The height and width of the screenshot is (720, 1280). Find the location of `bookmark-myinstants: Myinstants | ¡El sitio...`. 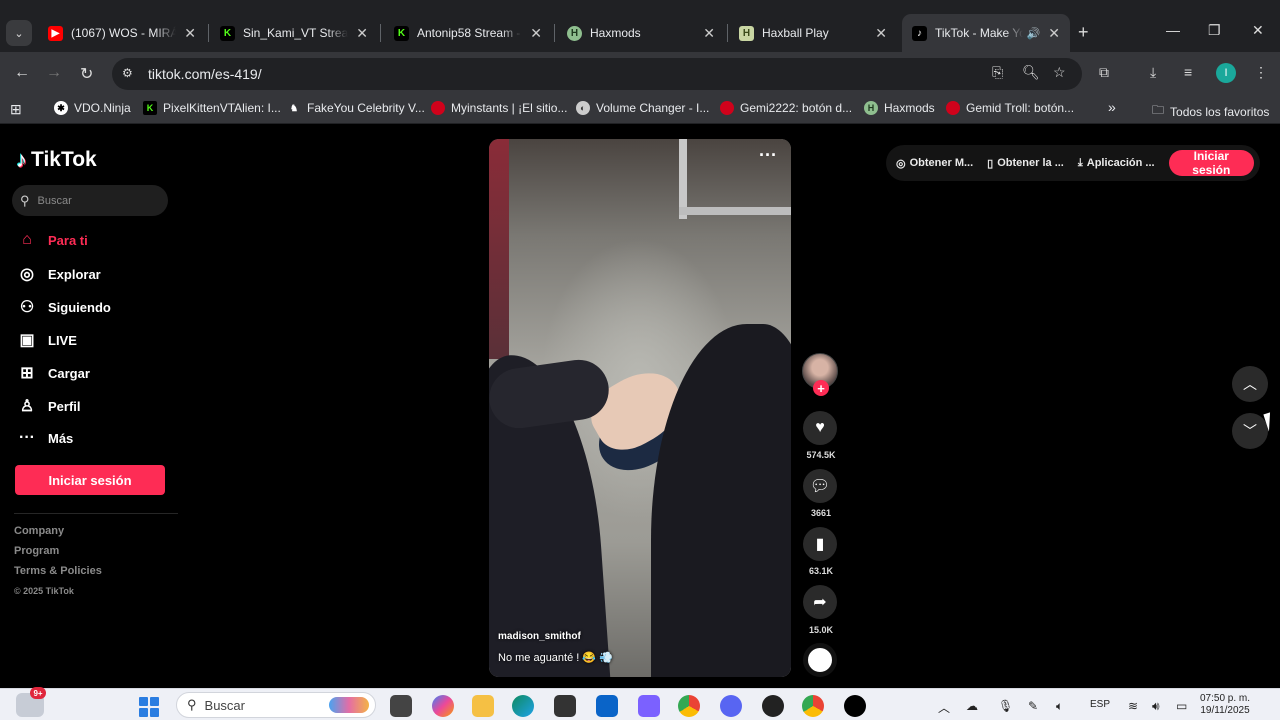

bookmark-myinstants: Myinstants | ¡El sitio... is located at coordinates (499, 108).